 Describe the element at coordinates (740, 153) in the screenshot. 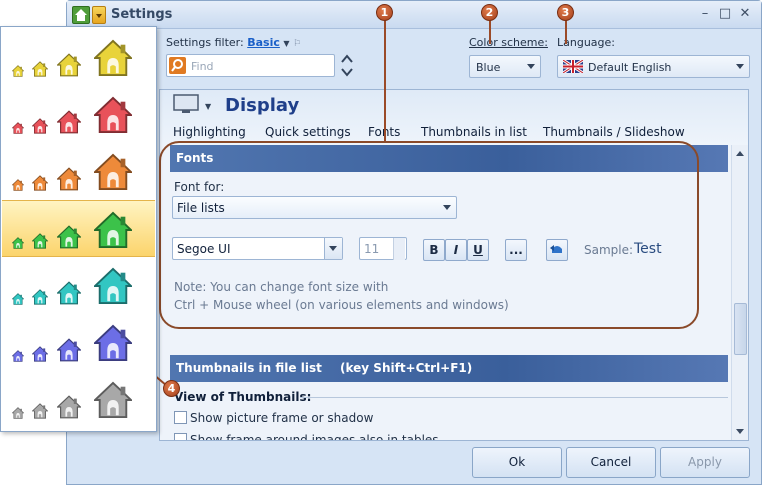

I see `scroll-up-icon` at that location.